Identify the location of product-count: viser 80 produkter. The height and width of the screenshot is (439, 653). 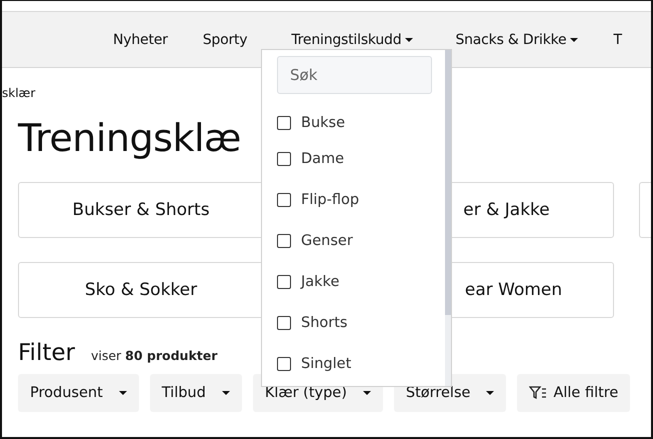
(154, 355).